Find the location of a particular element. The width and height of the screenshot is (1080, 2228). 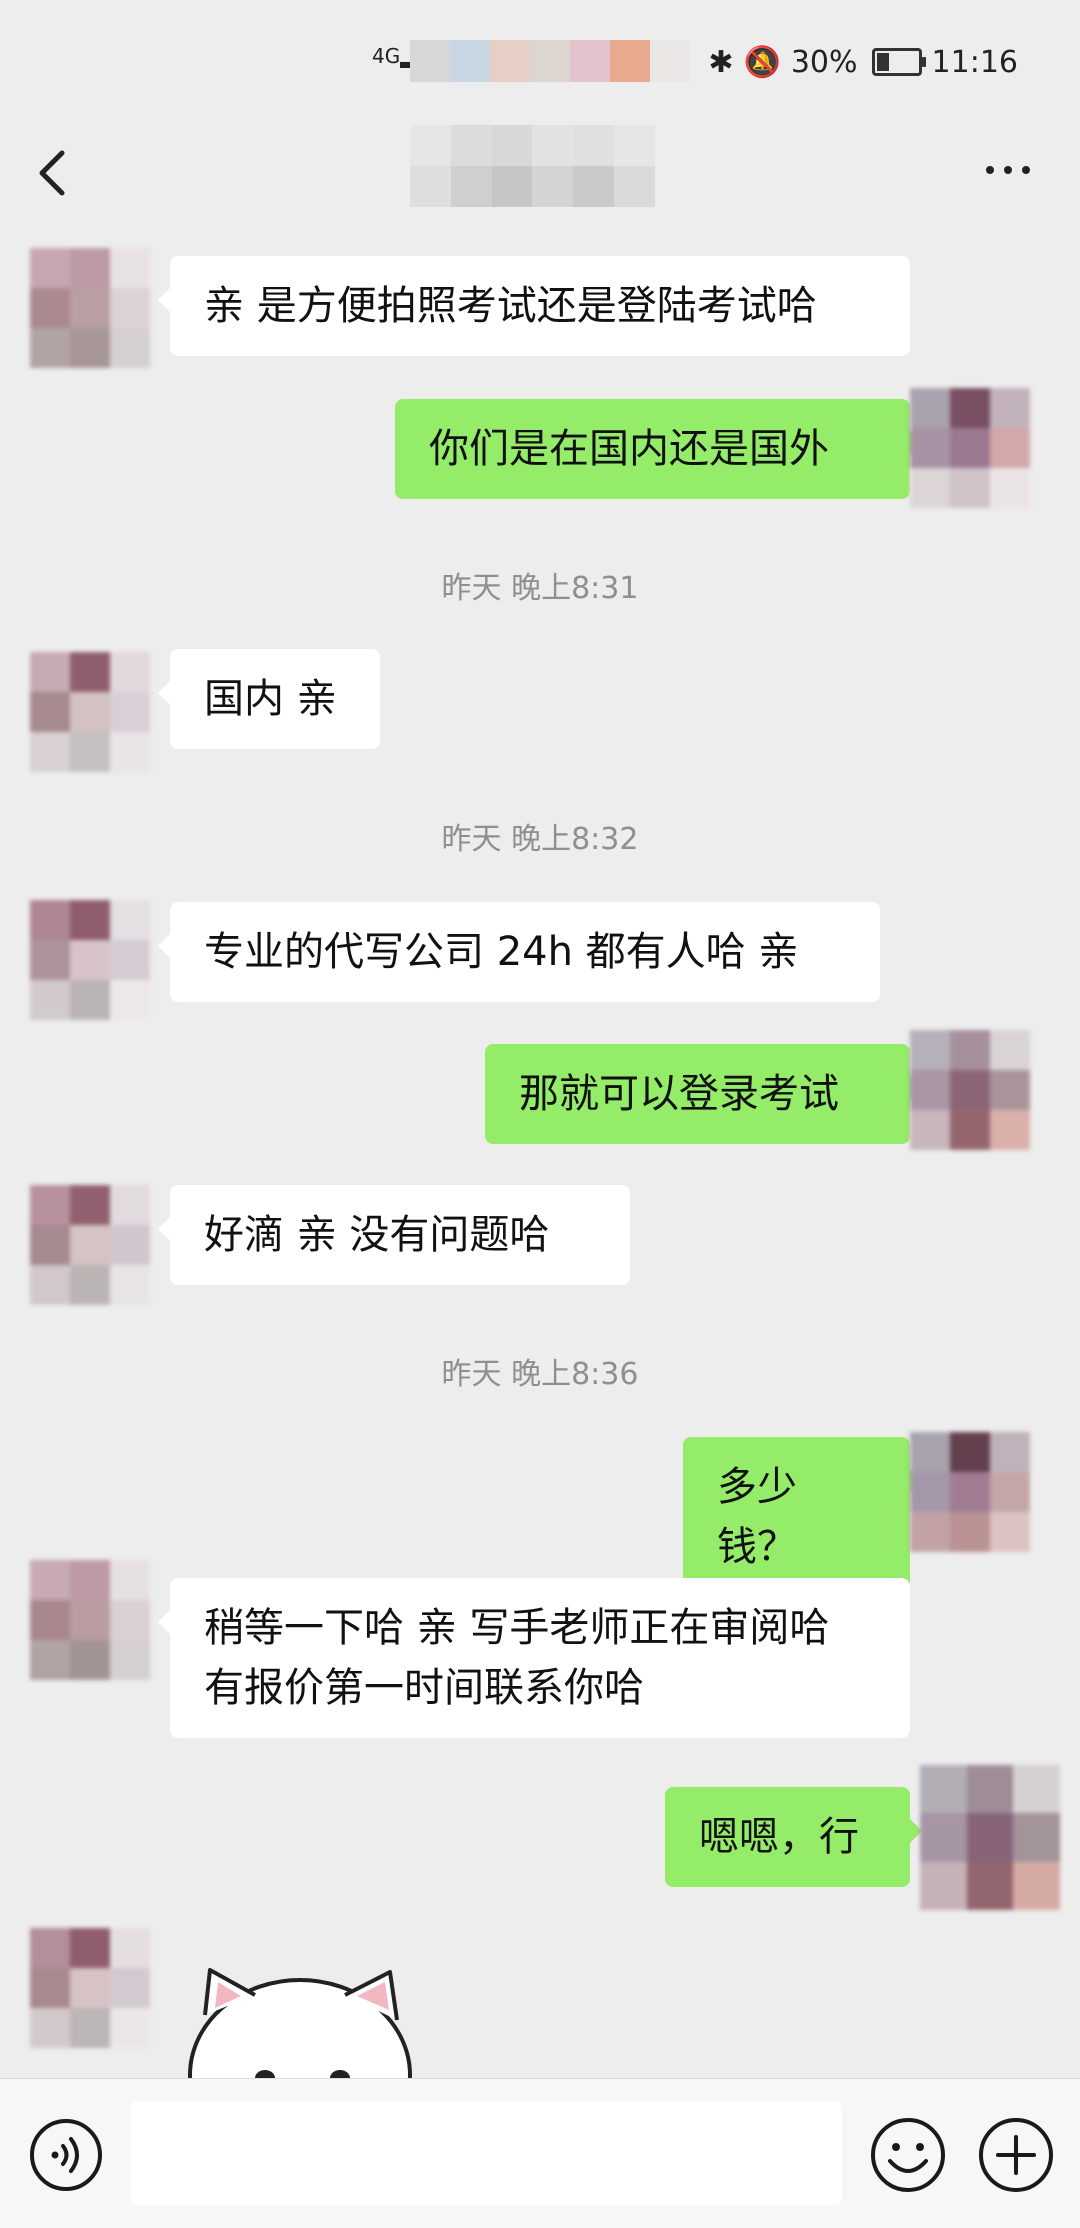

emoji-icon is located at coordinates (908, 2155).